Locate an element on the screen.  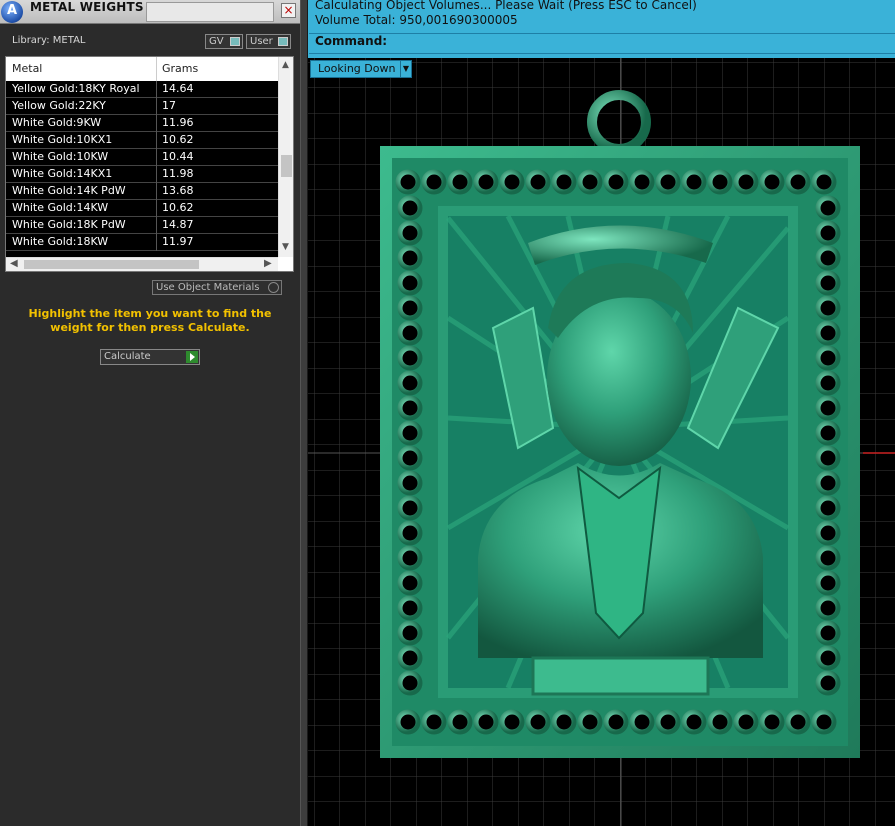
scroll-right-icon: ▶ is located at coordinates (268, 263).